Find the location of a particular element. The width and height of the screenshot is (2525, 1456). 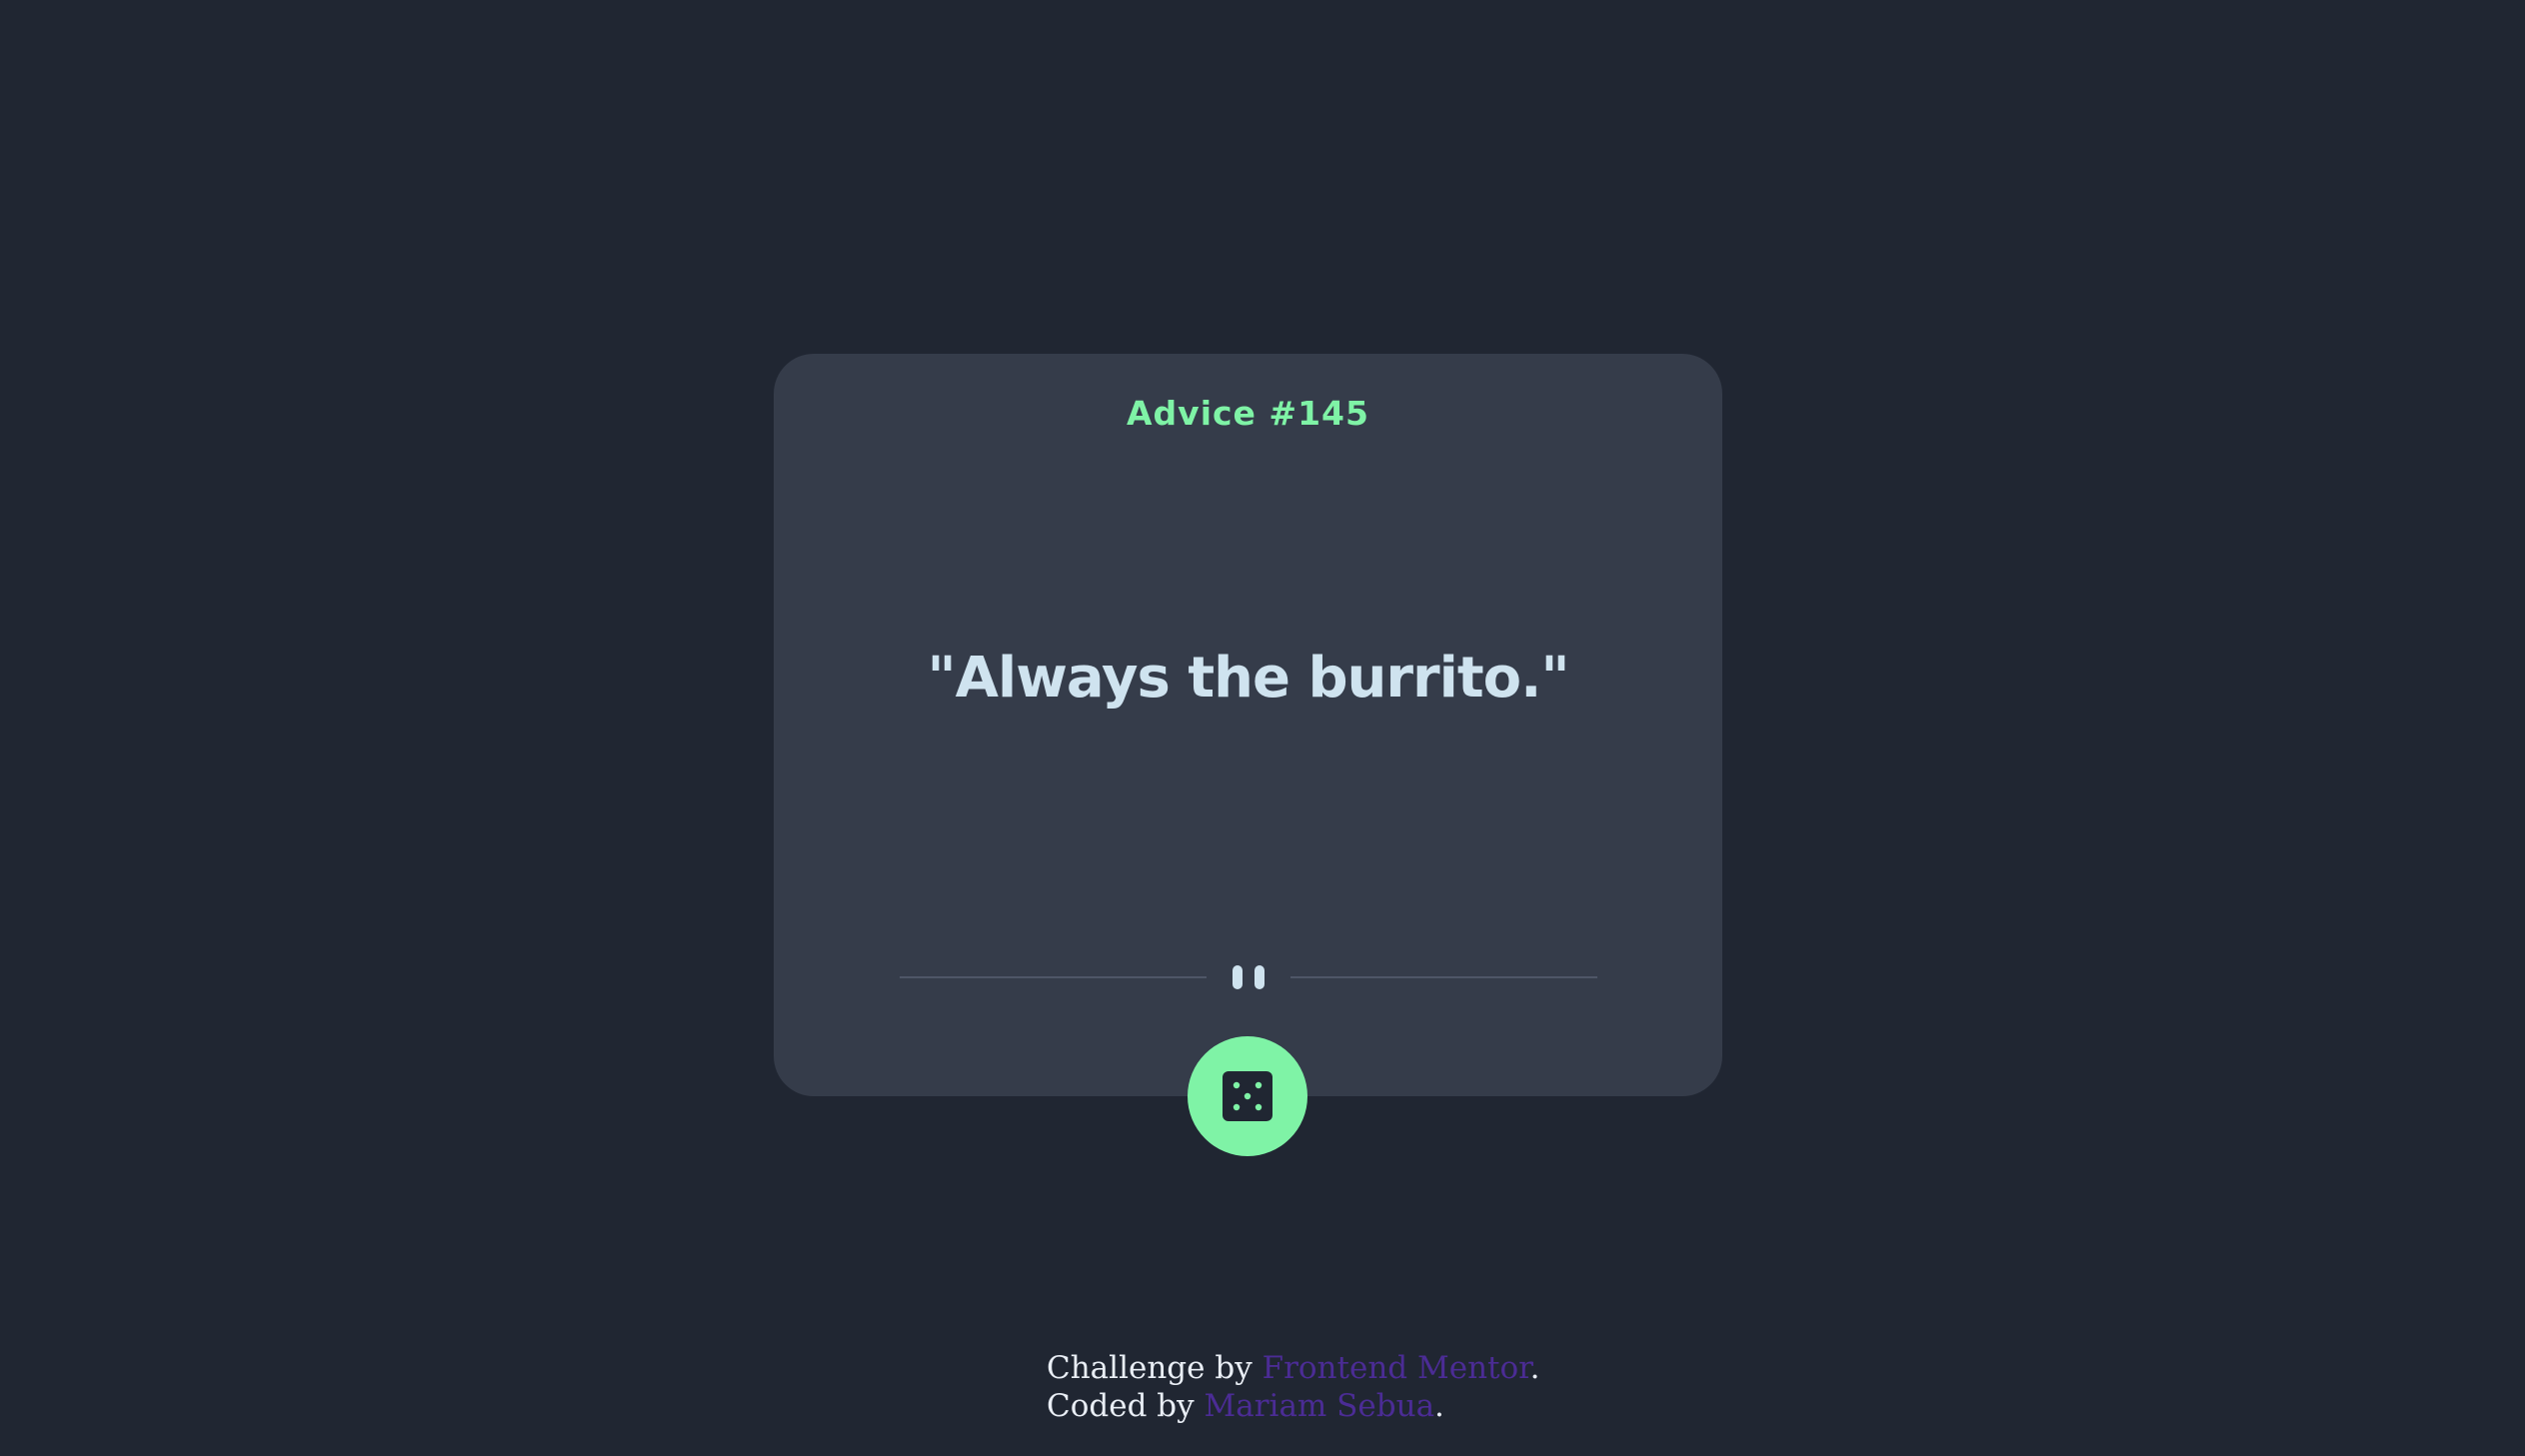

generate-advice-button is located at coordinates (1247, 1096).